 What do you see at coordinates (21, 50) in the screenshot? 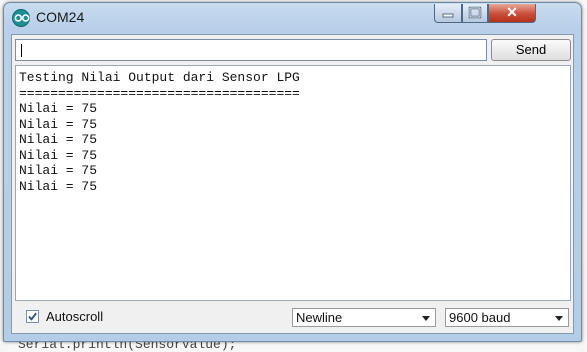
I see `text-caret` at bounding box center [21, 50].